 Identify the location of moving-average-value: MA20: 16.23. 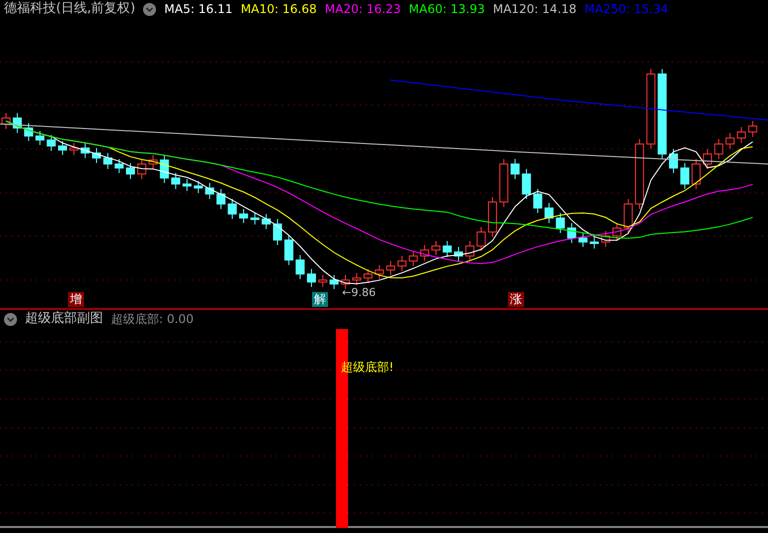
(362, 9).